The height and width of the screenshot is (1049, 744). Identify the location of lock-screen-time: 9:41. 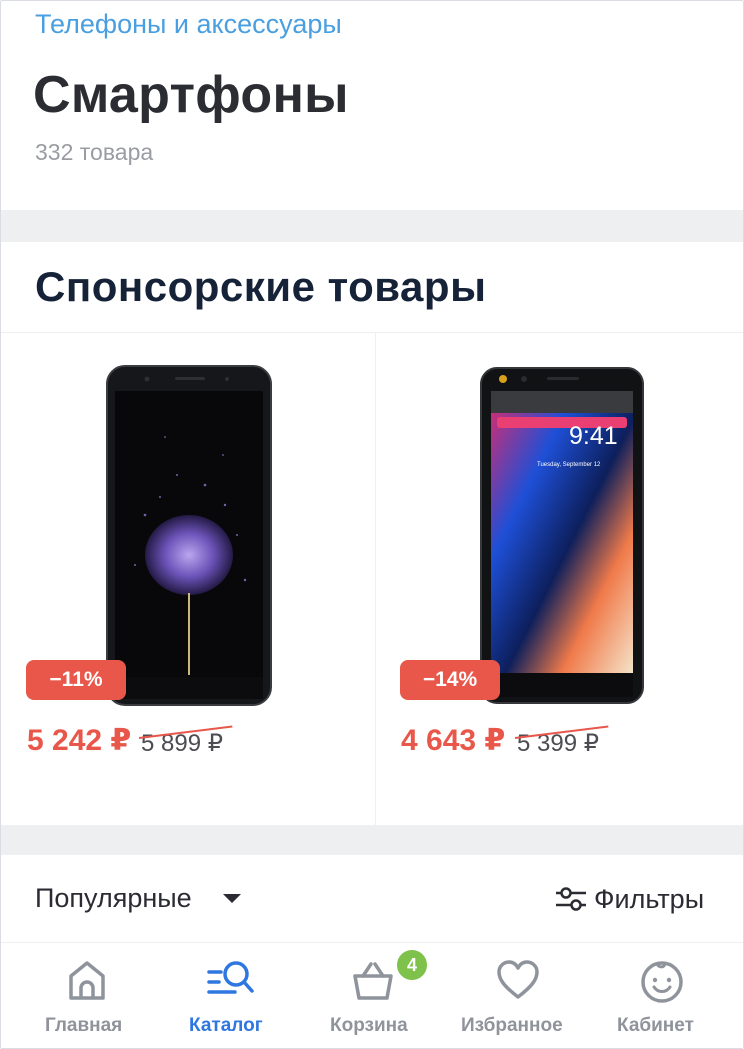
(593, 436).